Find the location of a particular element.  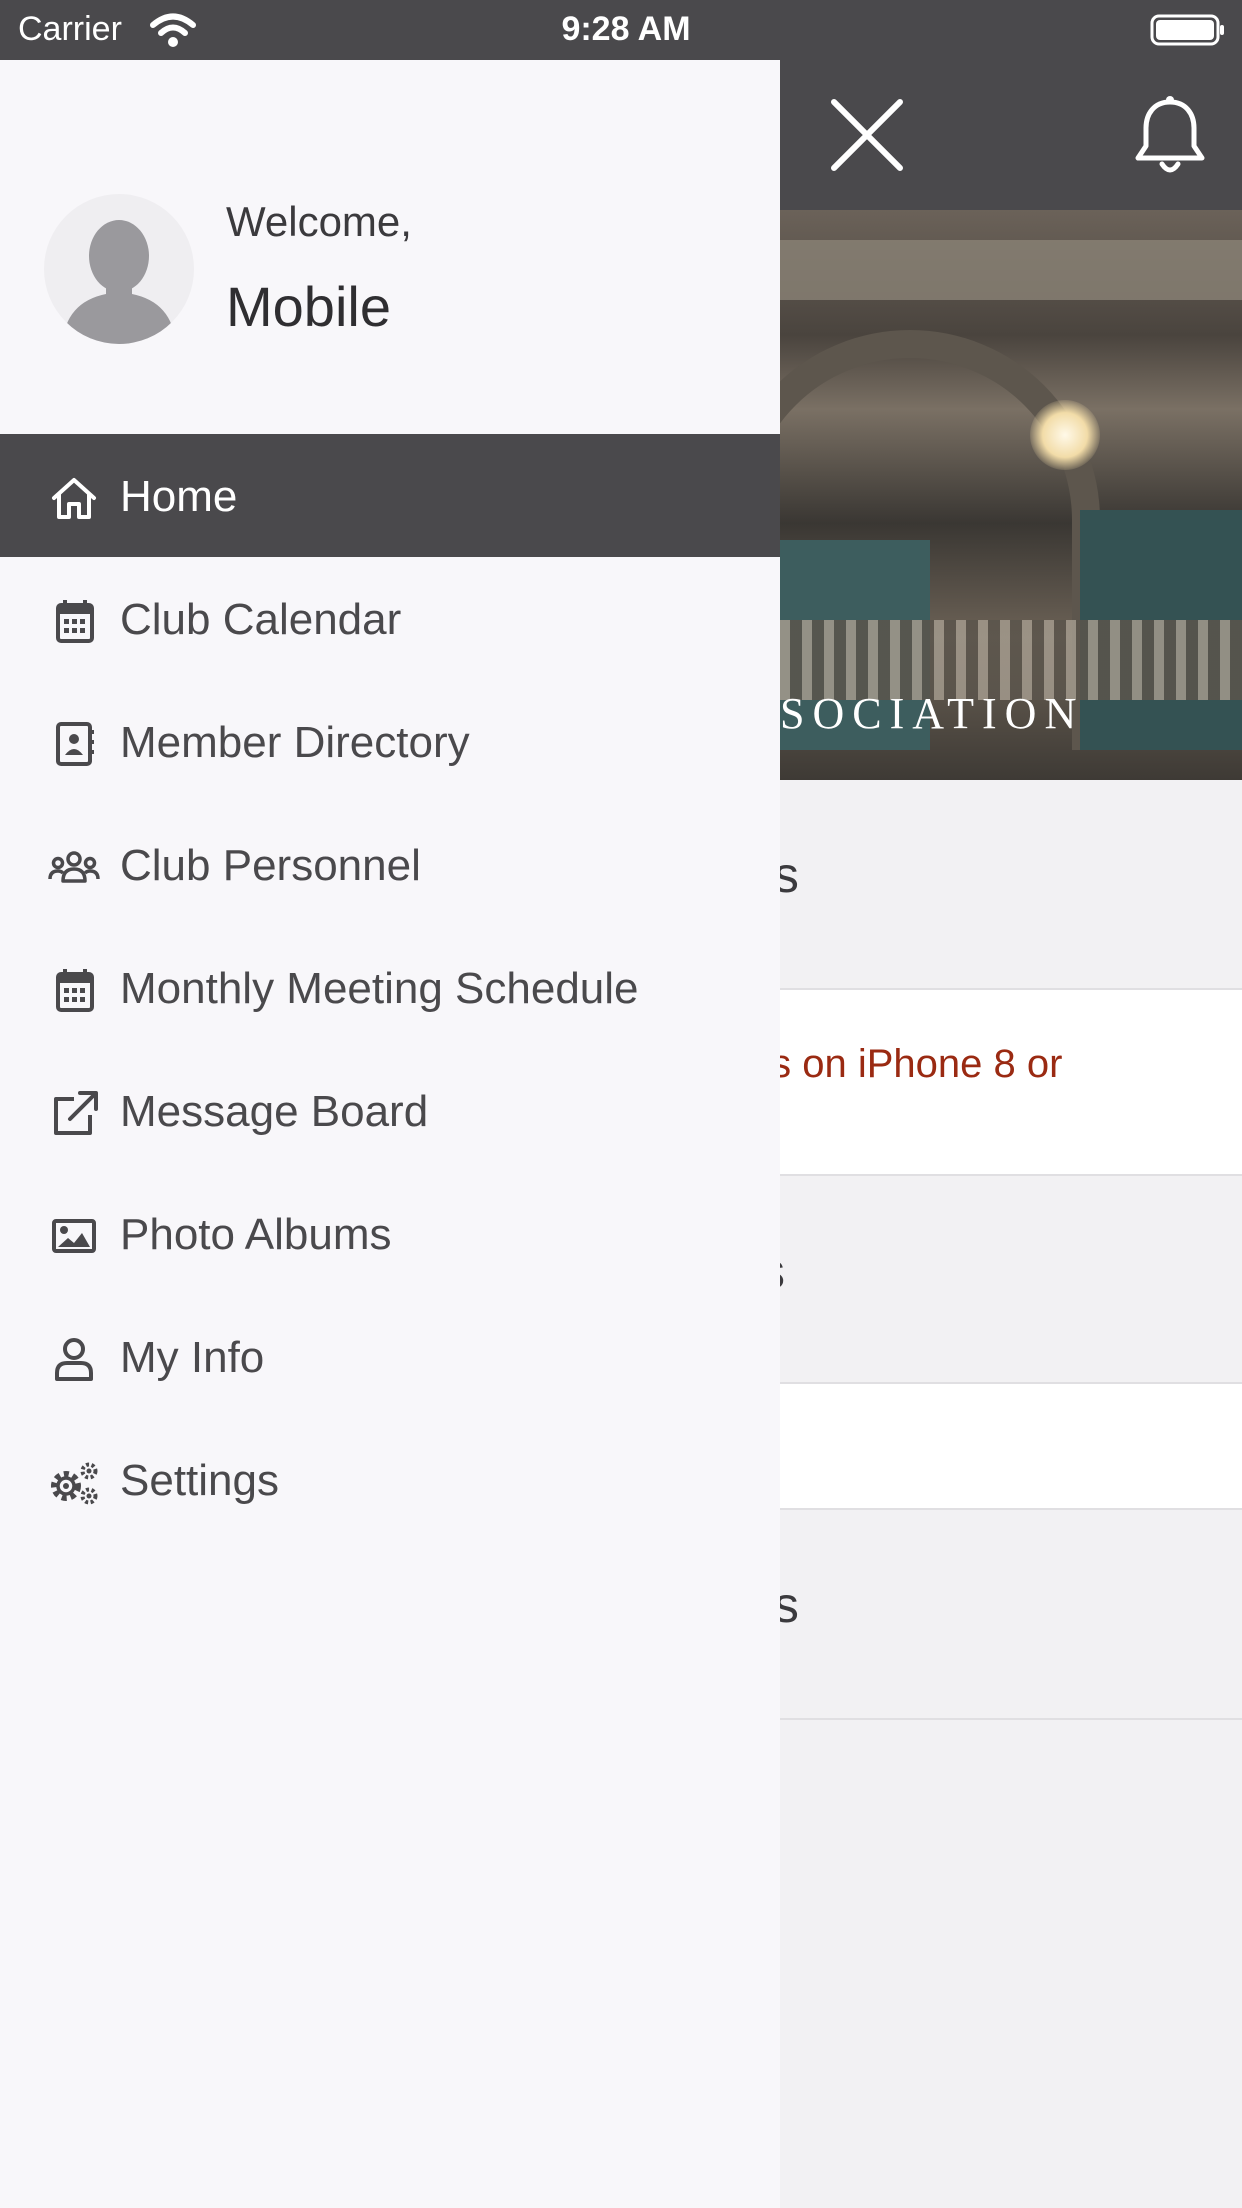

user-silhouette-icon is located at coordinates (119, 282).